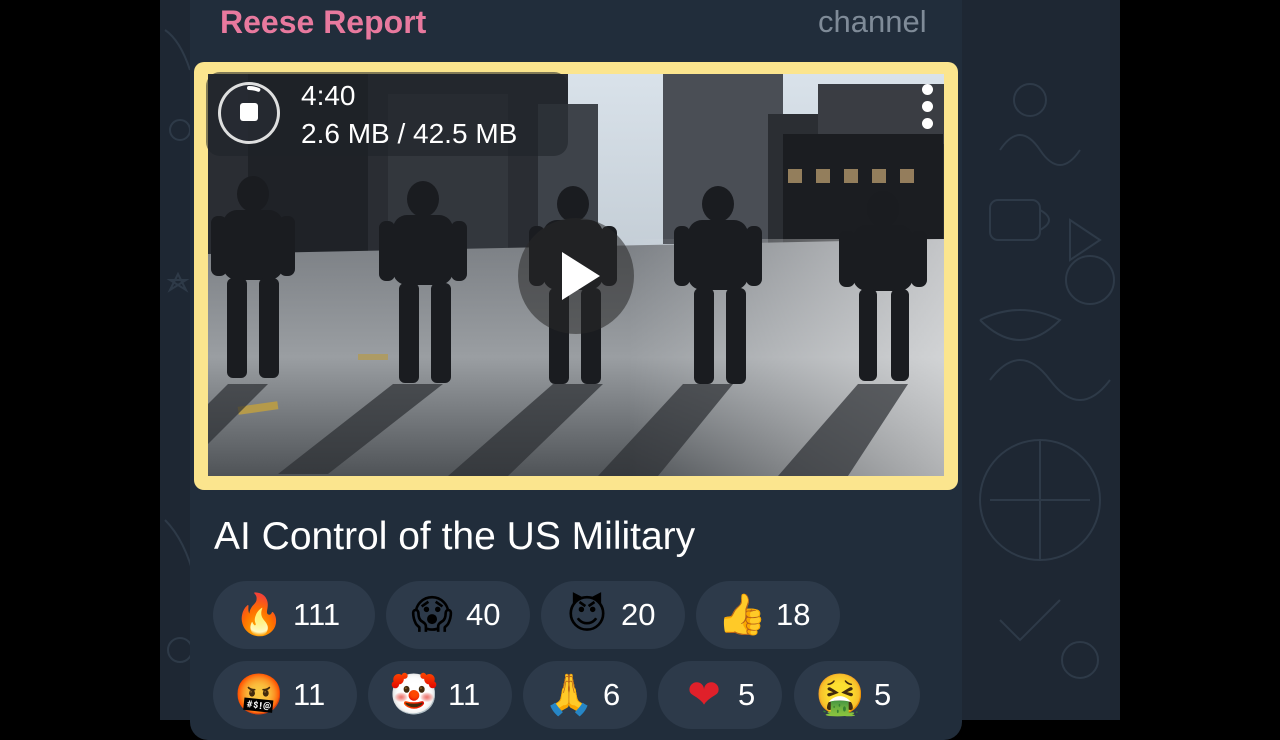 The height and width of the screenshot is (740, 1280). What do you see at coordinates (587, 615) in the screenshot?
I see `smiling-devil-emoji: 😈` at bounding box center [587, 615].